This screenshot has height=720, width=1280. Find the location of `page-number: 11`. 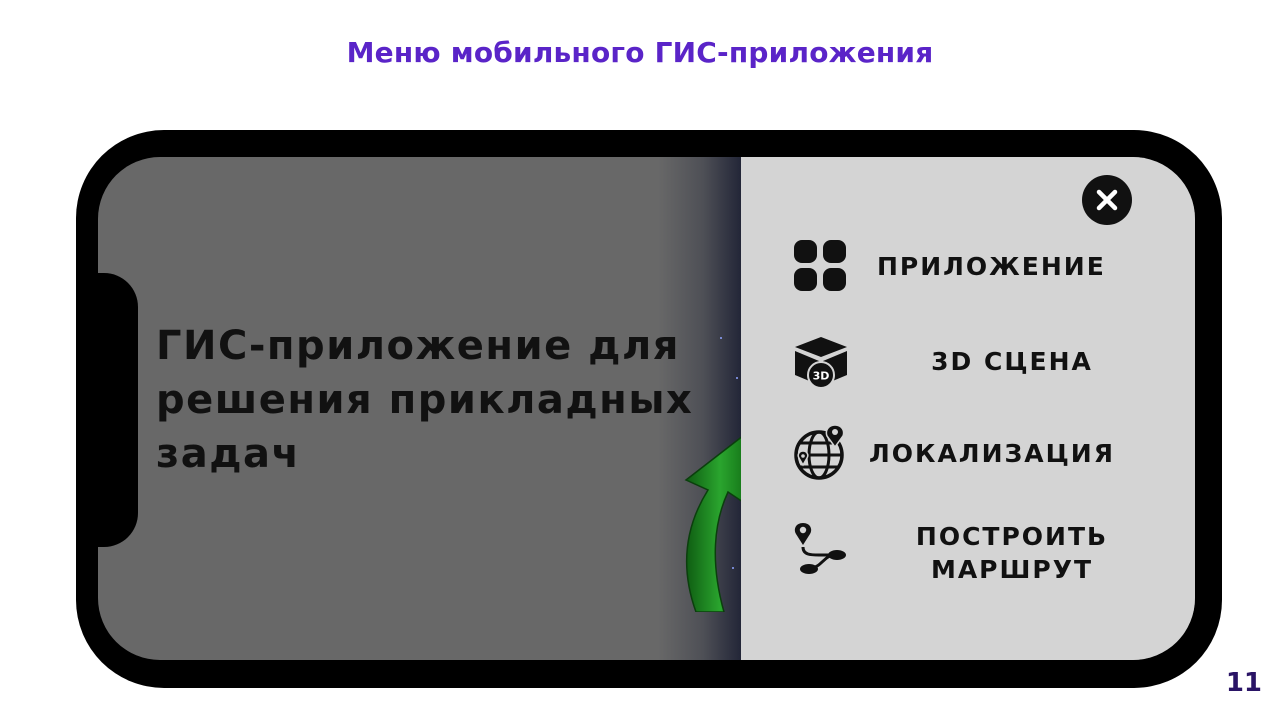

page-number: 11 is located at coordinates (1243, 683).